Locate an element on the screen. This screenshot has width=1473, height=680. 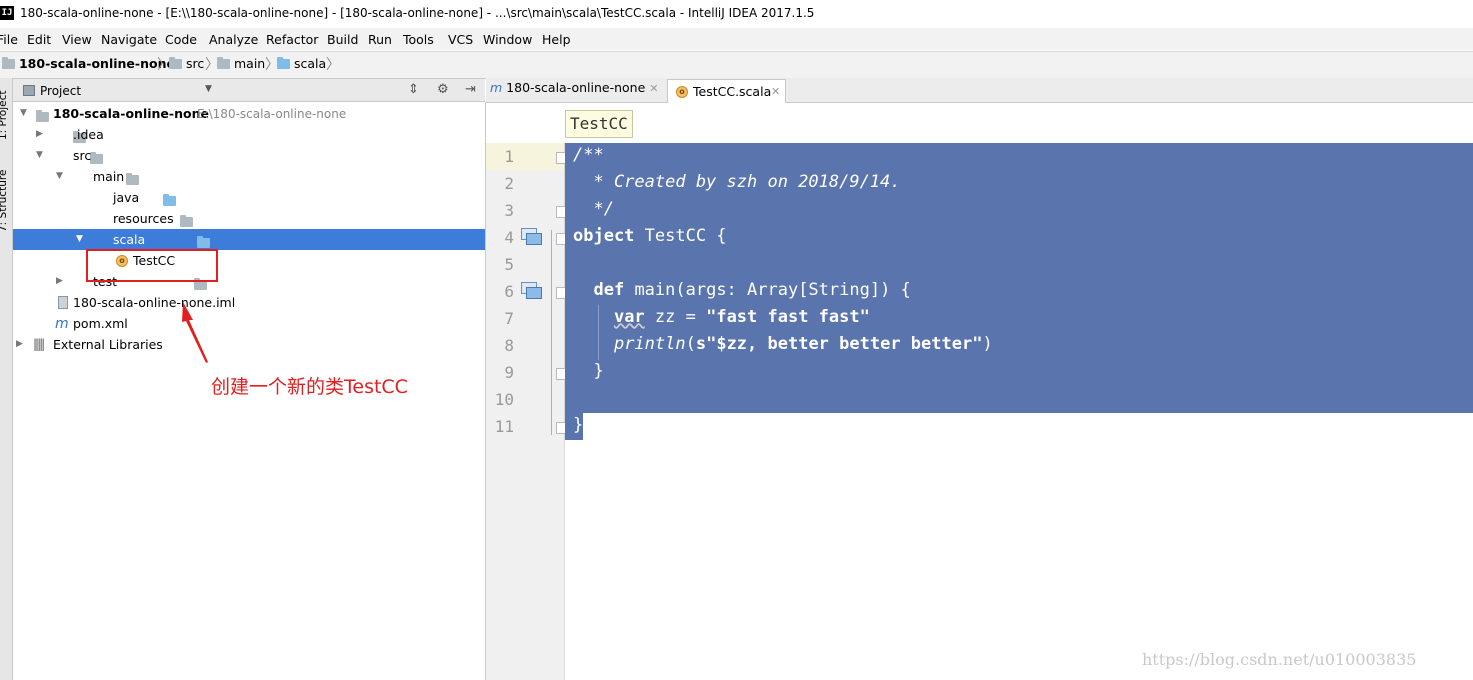
annotation-highlight-box is located at coordinates (152, 265).